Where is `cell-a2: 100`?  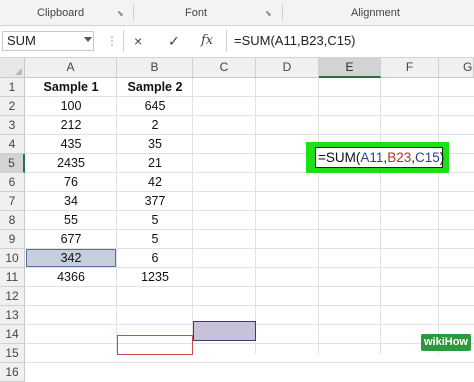
cell-a2: 100 is located at coordinates (71, 106).